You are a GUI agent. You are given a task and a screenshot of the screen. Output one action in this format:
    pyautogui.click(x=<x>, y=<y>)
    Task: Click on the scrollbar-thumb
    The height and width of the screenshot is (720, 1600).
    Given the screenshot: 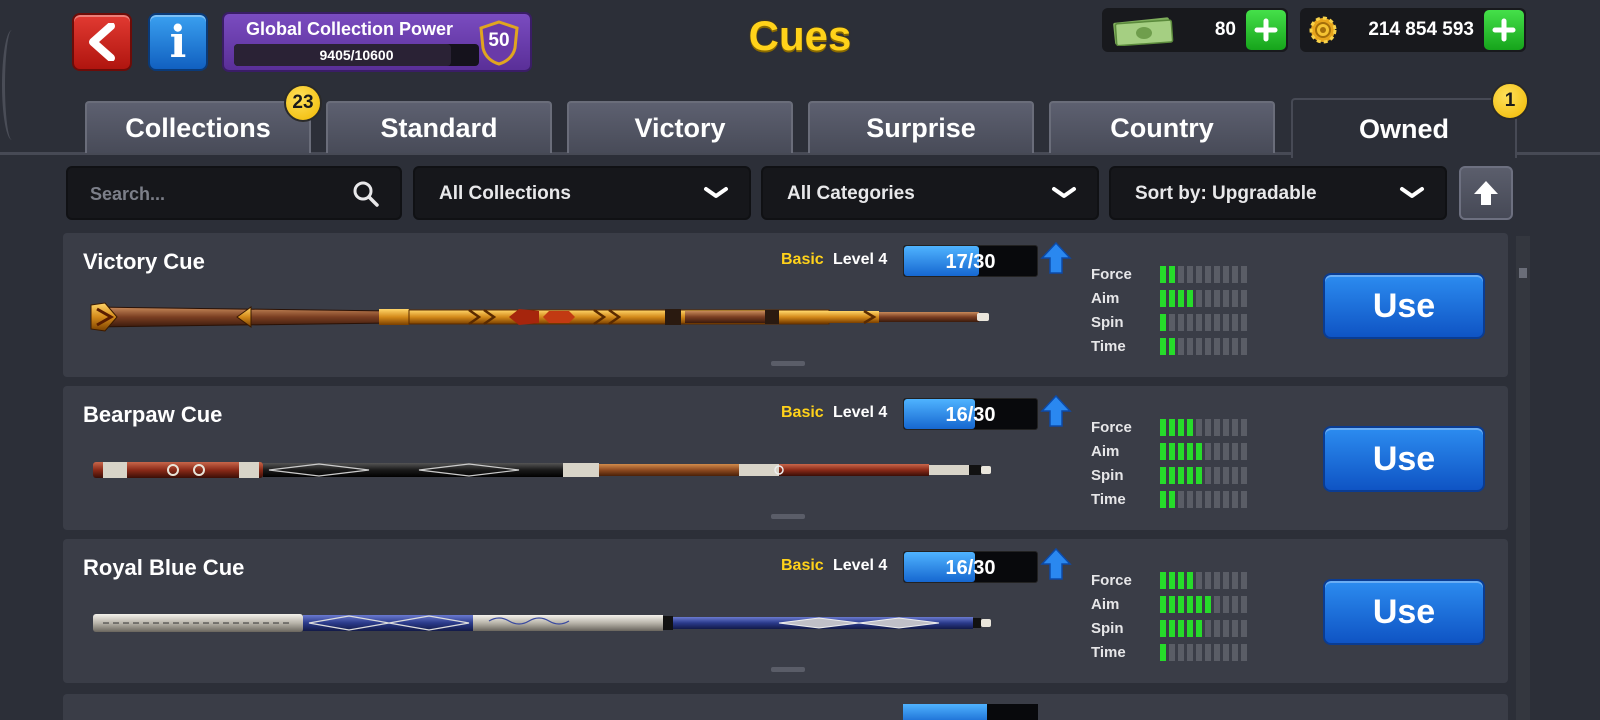 What is the action you would take?
    pyautogui.click(x=1523, y=273)
    